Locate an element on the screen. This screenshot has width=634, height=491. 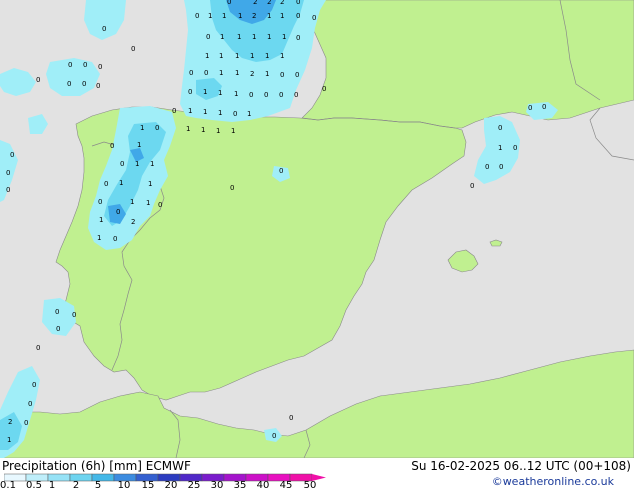
forecast-timestamp: Su 16-02-2025 06..12 UTC (00+108) is located at coordinates (521, 466).